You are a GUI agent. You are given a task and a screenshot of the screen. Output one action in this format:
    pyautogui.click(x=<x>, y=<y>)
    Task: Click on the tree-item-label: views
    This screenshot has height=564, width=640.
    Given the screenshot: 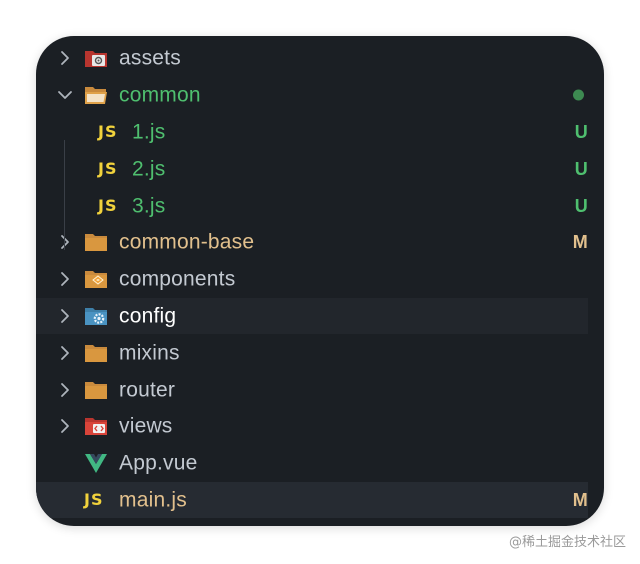 What is the action you would take?
    pyautogui.click(x=146, y=426)
    